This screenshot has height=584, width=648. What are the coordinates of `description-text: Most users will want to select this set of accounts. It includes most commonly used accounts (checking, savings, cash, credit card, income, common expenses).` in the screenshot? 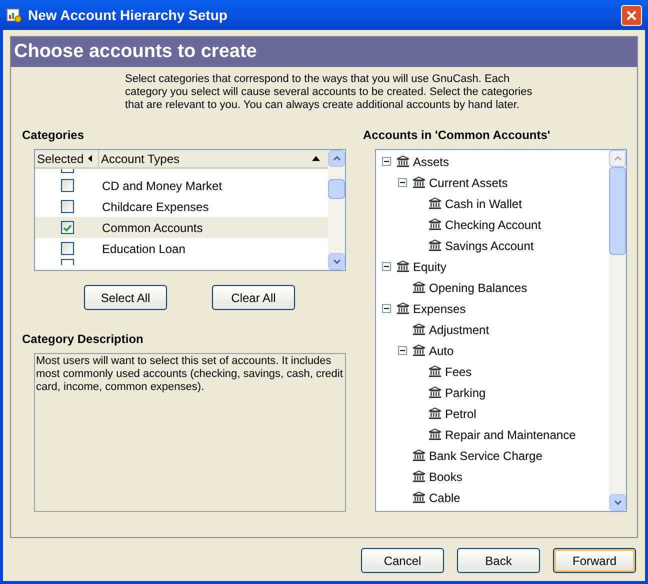 It's located at (190, 374).